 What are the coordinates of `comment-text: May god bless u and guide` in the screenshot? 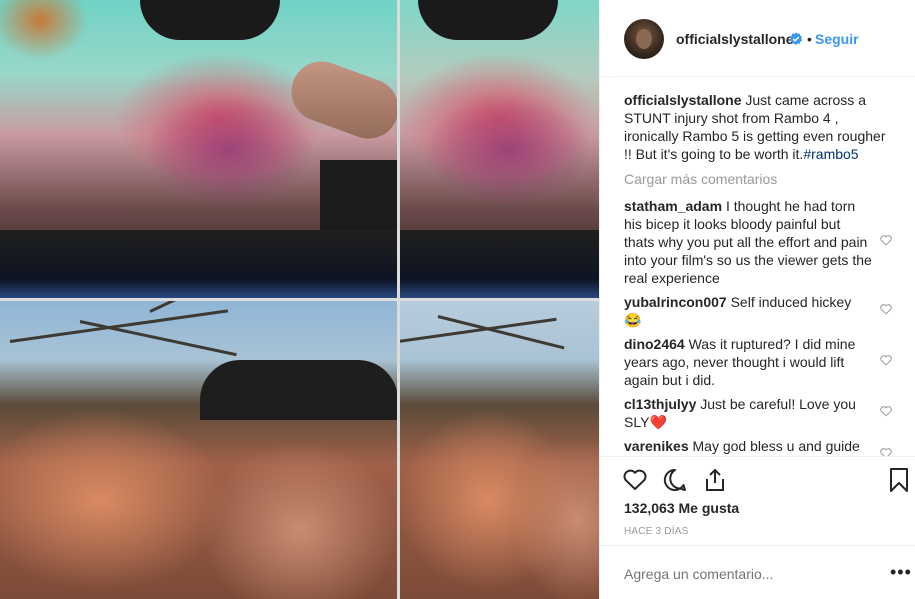 It's located at (776, 446).